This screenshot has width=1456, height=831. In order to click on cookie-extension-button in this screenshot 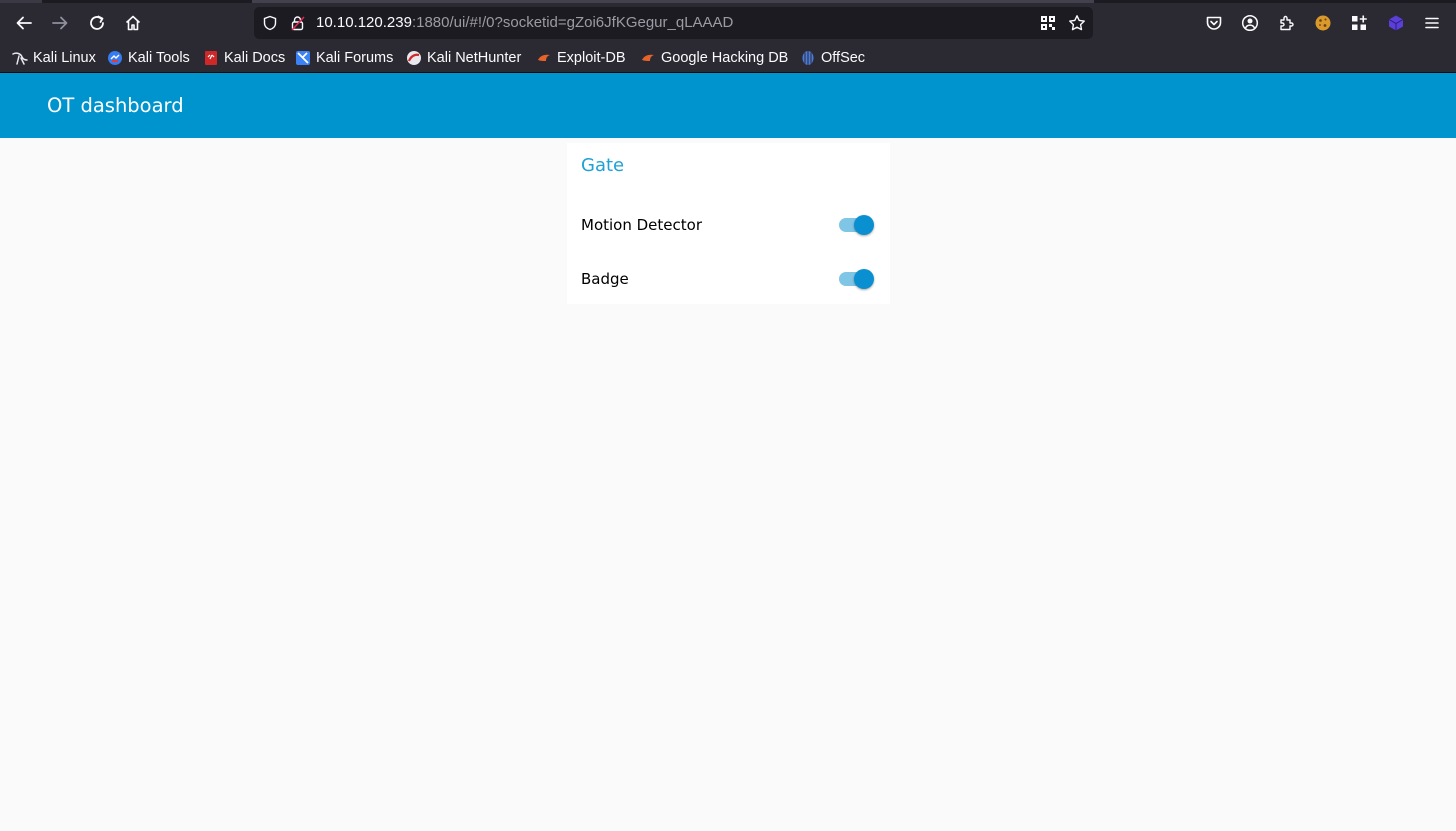, I will do `click(1323, 23)`.